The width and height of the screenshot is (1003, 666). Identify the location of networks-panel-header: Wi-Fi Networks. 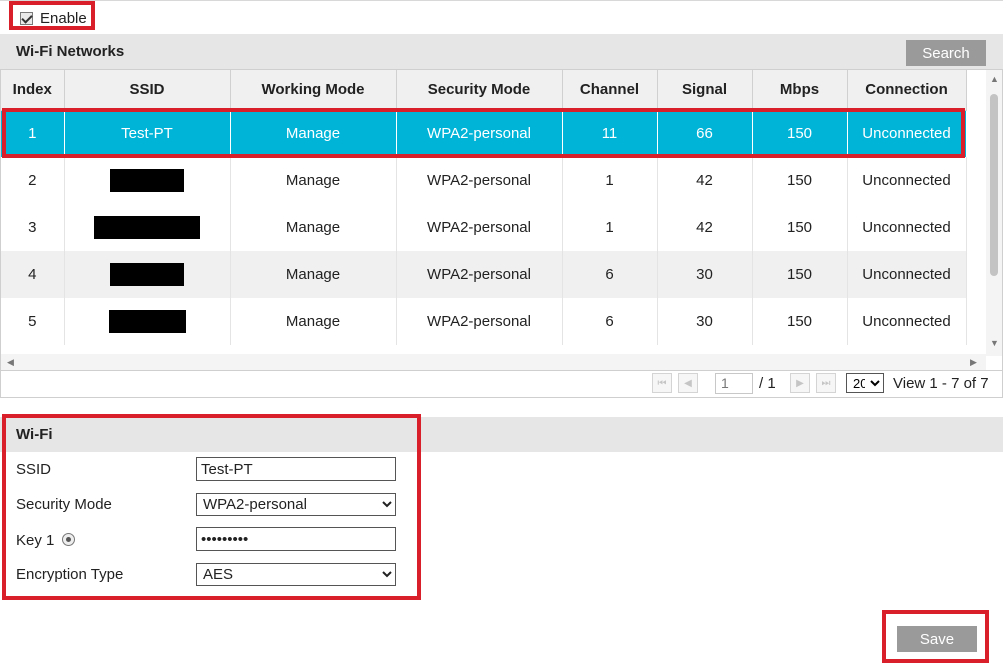
(501, 51).